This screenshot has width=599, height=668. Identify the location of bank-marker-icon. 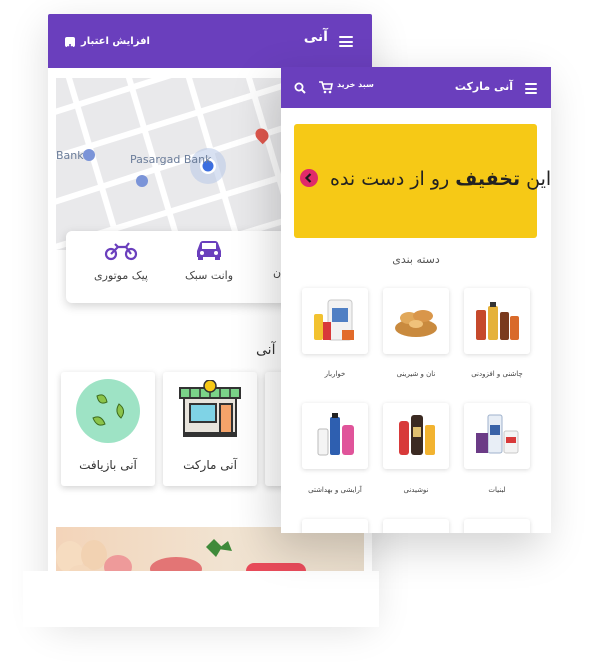
(89, 155).